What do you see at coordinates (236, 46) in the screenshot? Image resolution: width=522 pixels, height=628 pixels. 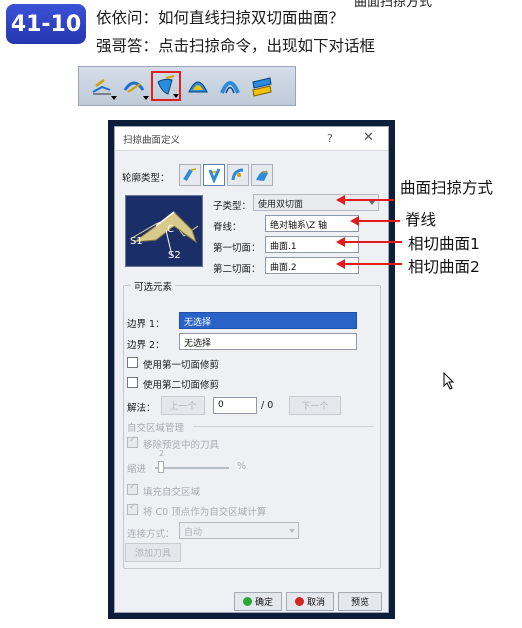 I see `answer-text: 强哥答：点击扫掠命令，出现如下对话框` at bounding box center [236, 46].